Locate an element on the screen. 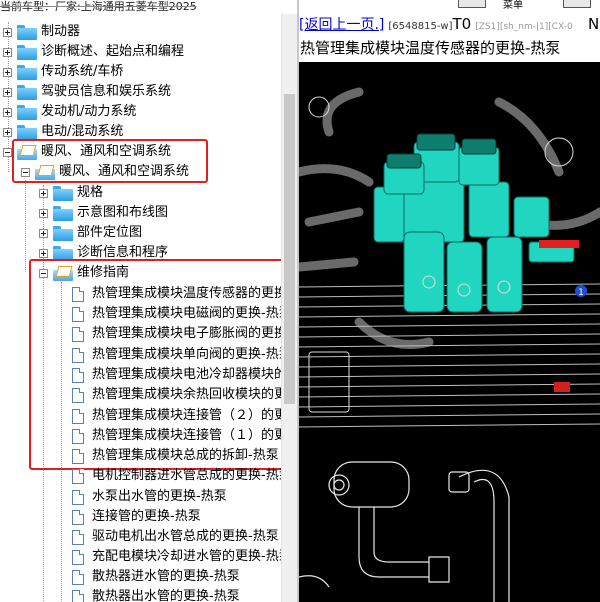  toolbar-menu-label: 菜单 is located at coordinates (513, 5).